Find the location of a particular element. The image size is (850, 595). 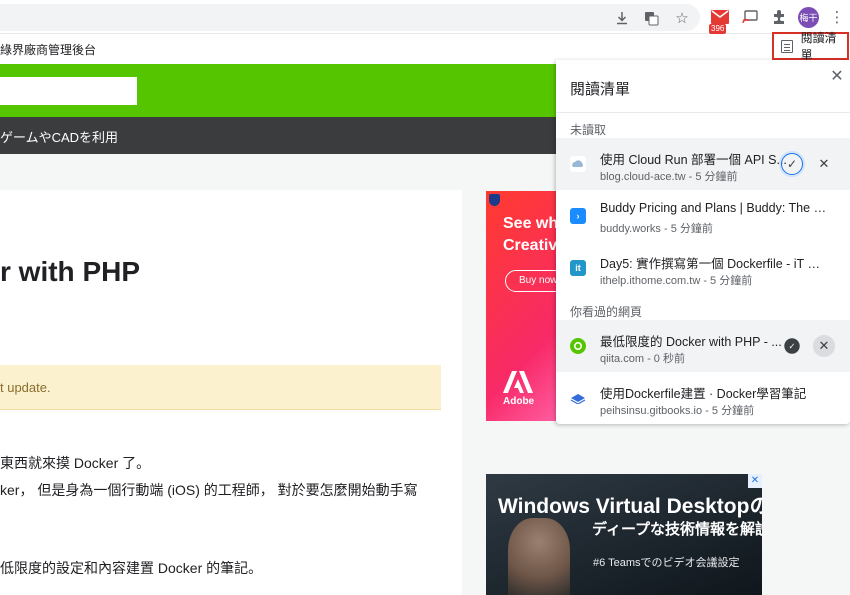

mark-as-read-icon: ✓ is located at coordinates (792, 164).